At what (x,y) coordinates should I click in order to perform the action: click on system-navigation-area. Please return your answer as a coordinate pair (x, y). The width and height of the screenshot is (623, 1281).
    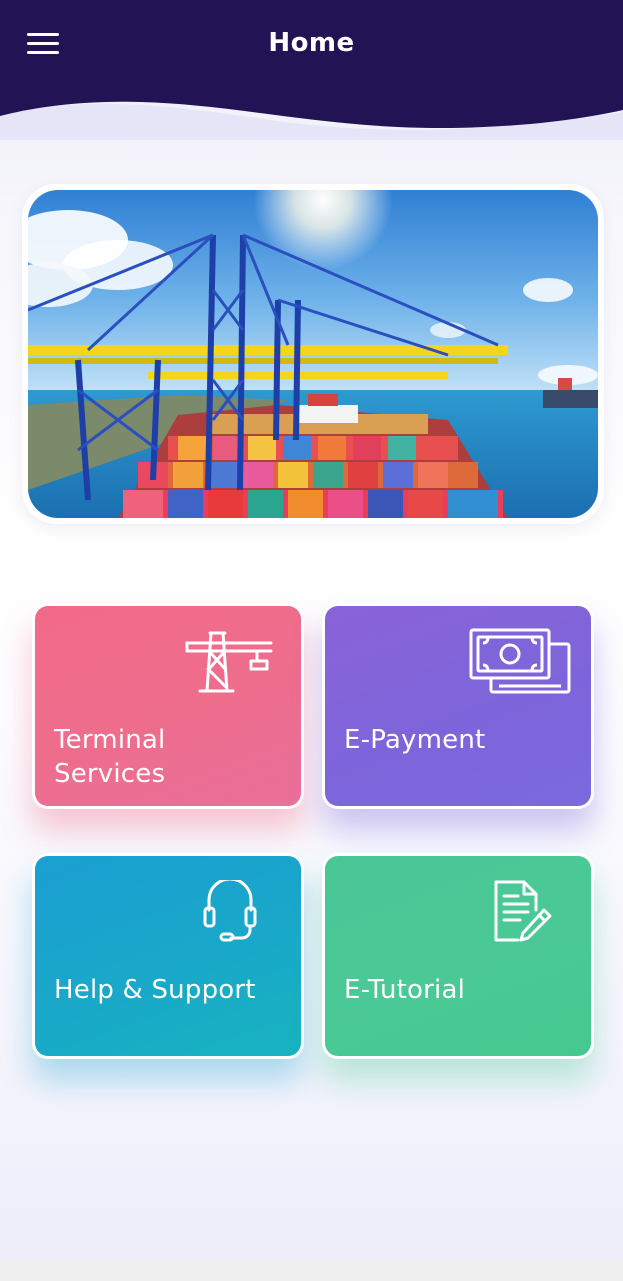
    Looking at the image, I should click on (311, 1269).